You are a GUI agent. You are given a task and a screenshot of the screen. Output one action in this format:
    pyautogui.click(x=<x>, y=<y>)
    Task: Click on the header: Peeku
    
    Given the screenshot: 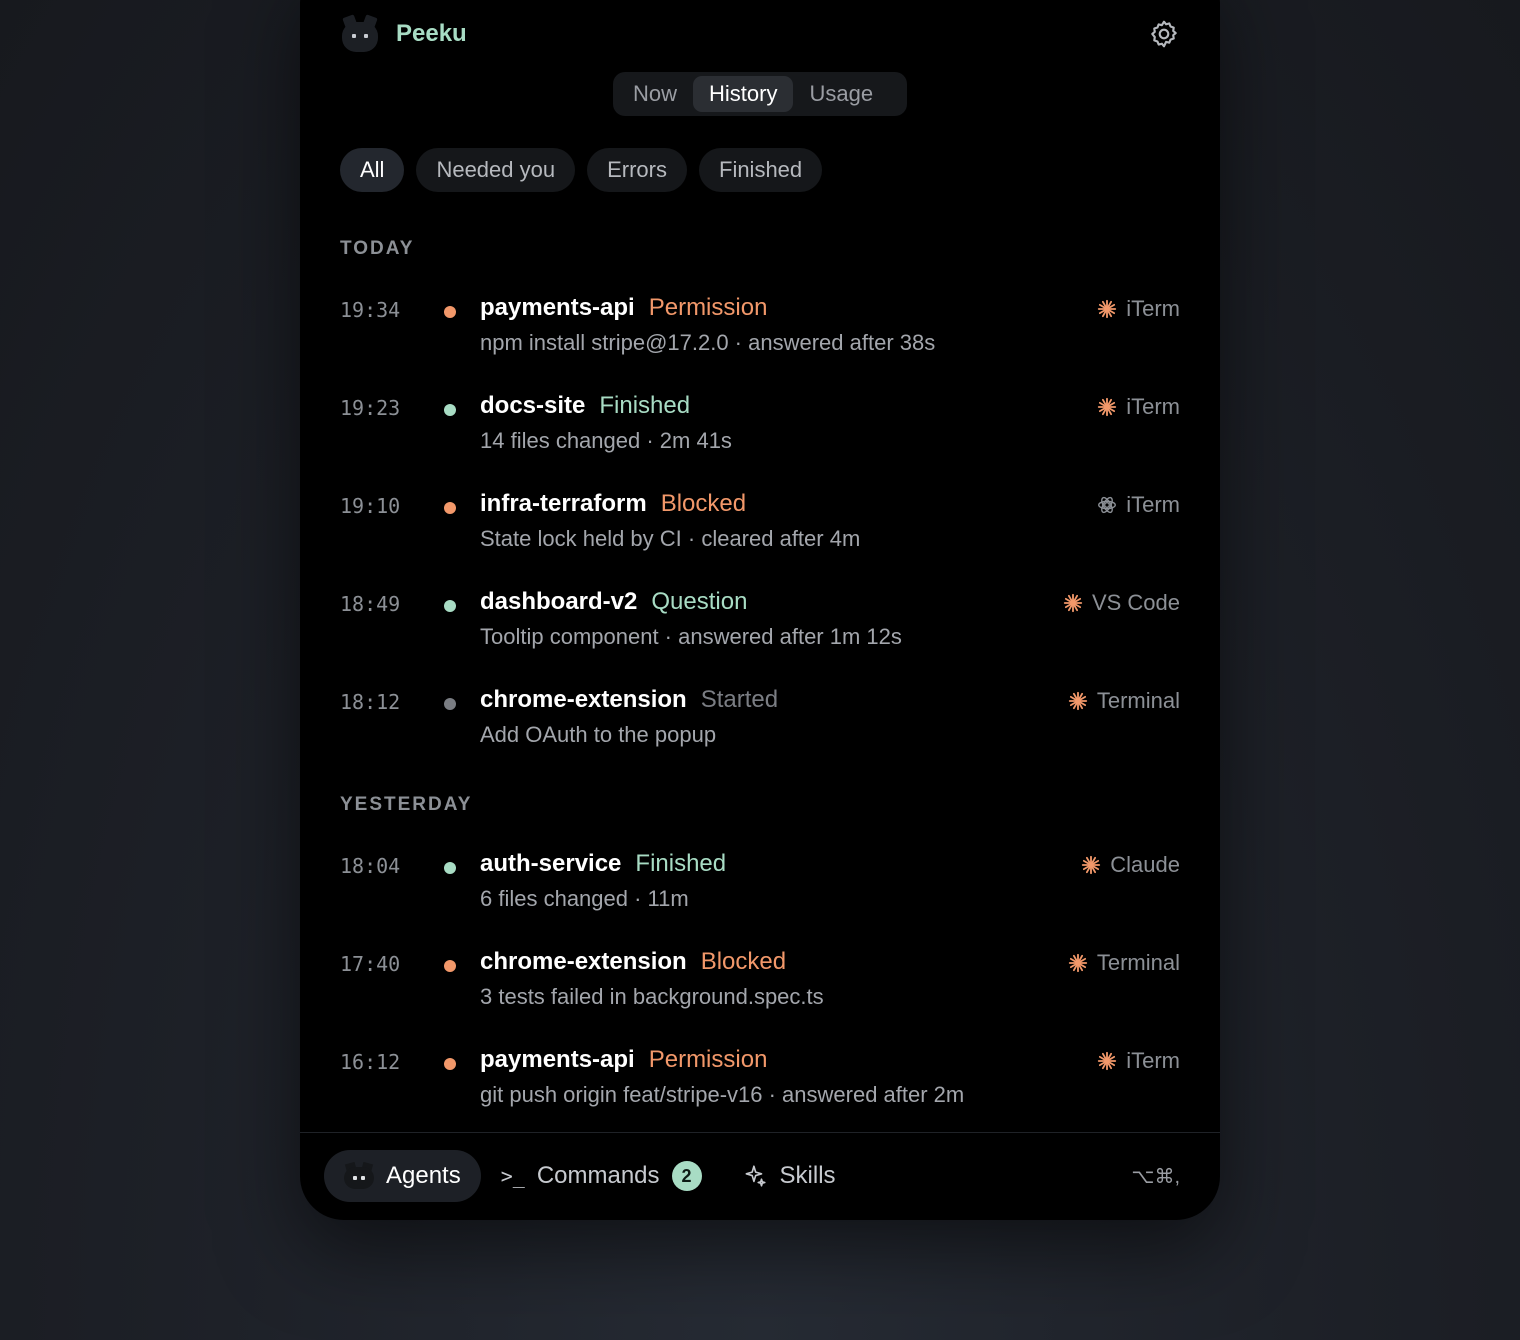 What is the action you would take?
    pyautogui.click(x=760, y=34)
    